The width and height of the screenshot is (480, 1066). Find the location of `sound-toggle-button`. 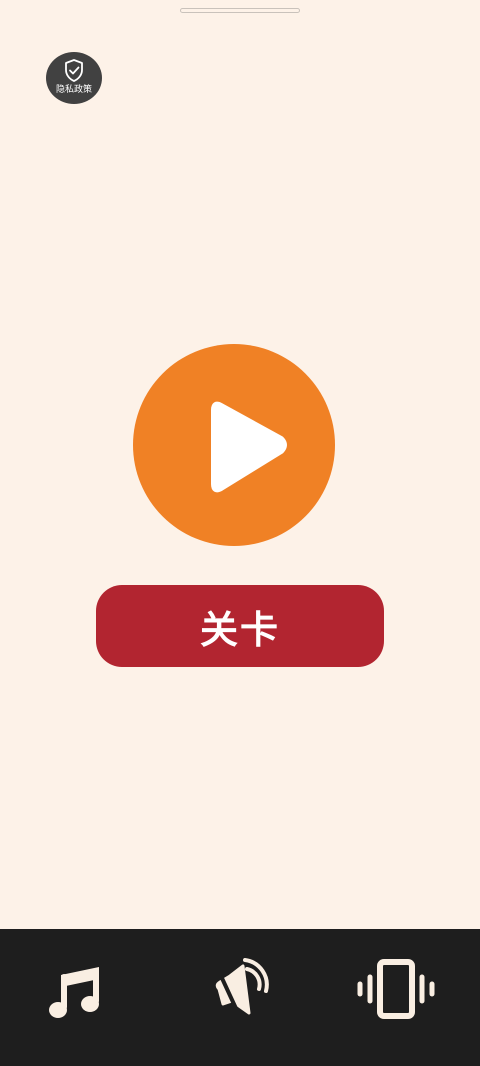

sound-toggle-button is located at coordinates (239, 989).